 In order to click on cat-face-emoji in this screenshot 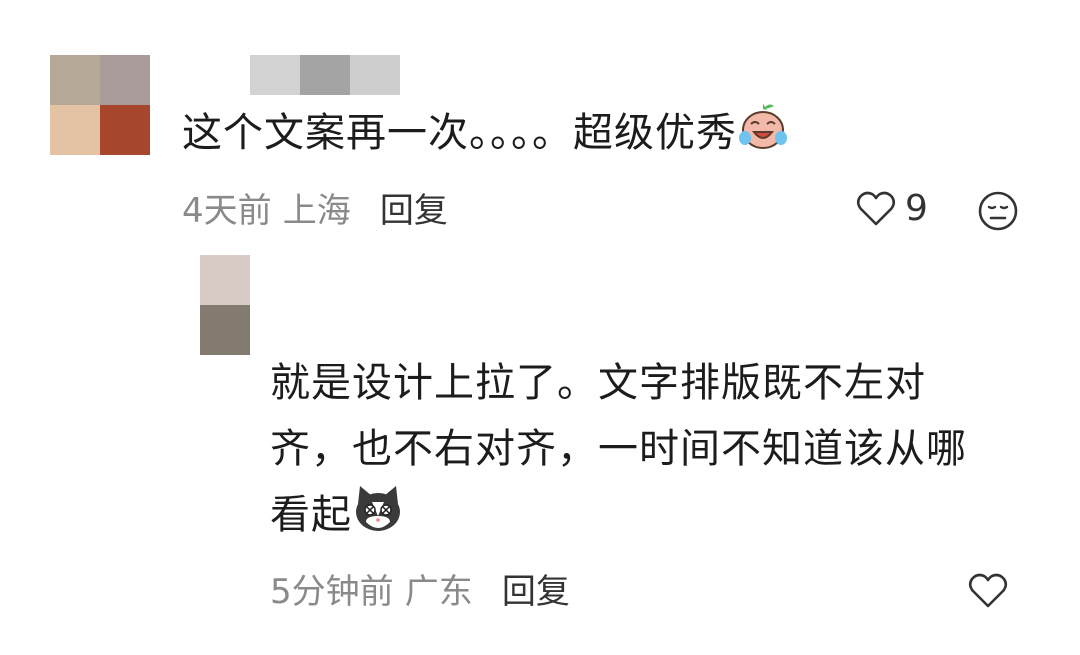, I will do `click(378, 518)`.